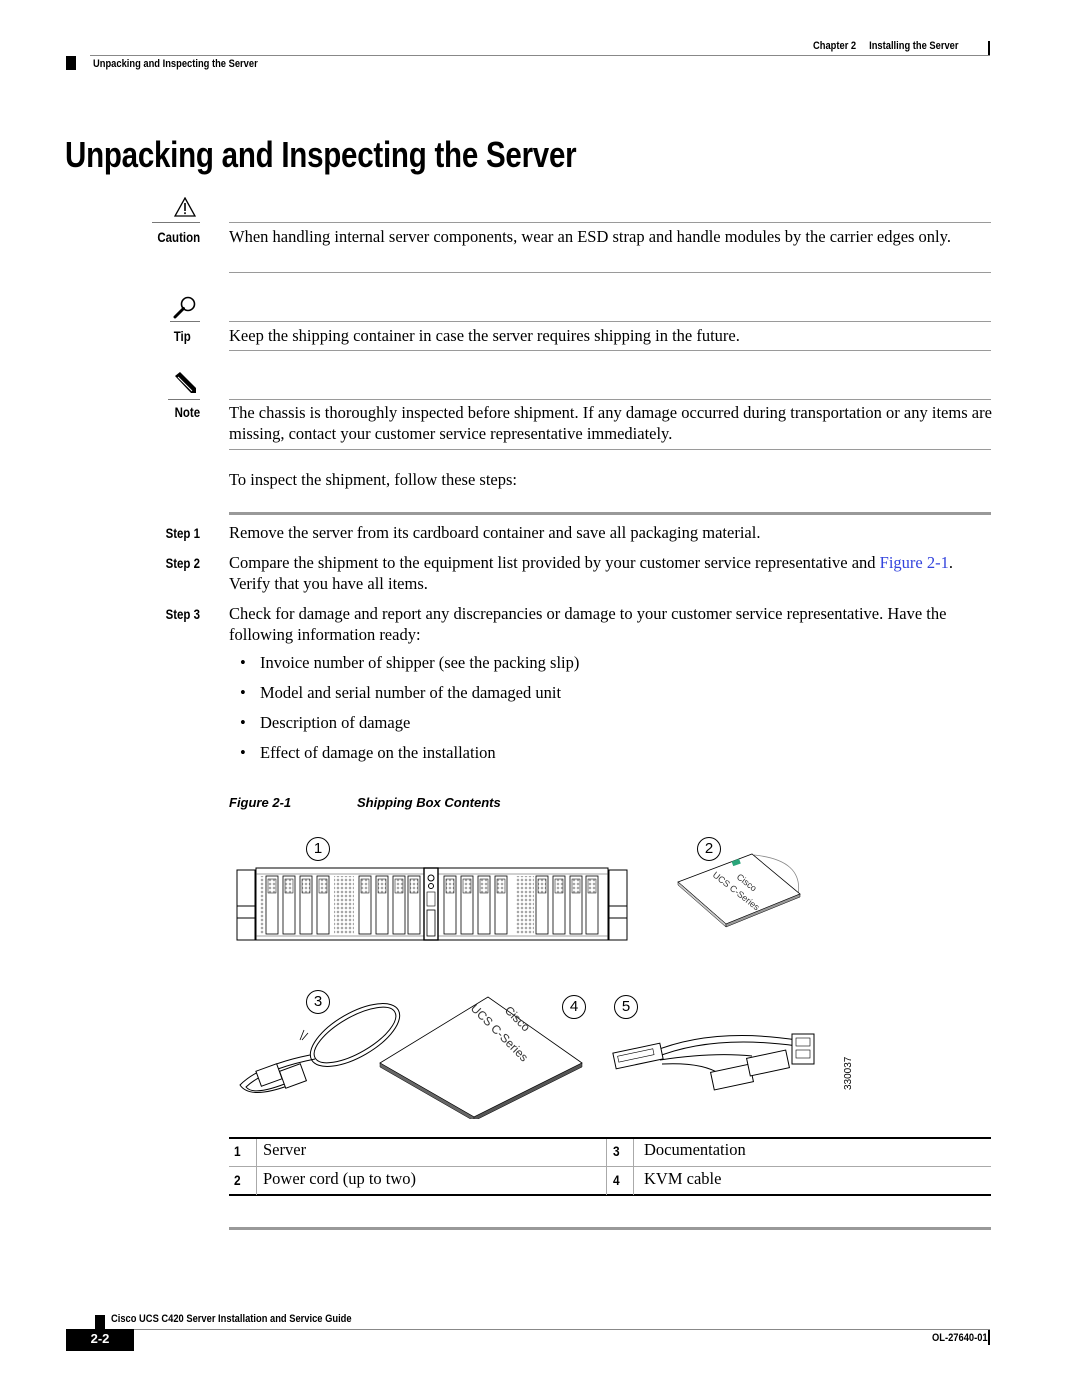 Image resolution: width=1080 pixels, height=1397 pixels. Describe the element at coordinates (610, 350) in the screenshot. I see `tip-bottom-rule` at that location.